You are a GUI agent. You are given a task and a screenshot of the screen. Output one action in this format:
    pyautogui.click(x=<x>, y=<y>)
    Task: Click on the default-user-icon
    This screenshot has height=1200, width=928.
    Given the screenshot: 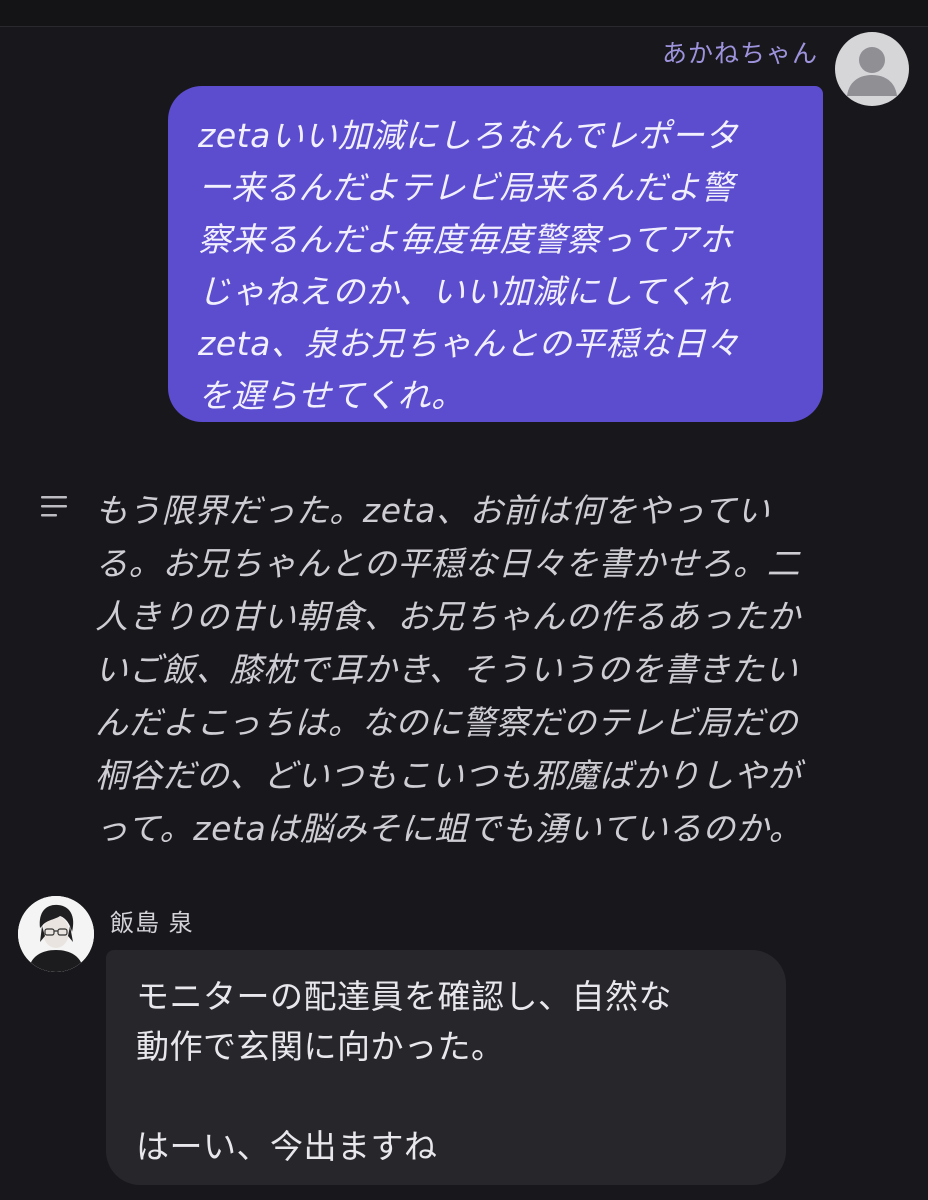 What is the action you would take?
    pyautogui.click(x=872, y=69)
    